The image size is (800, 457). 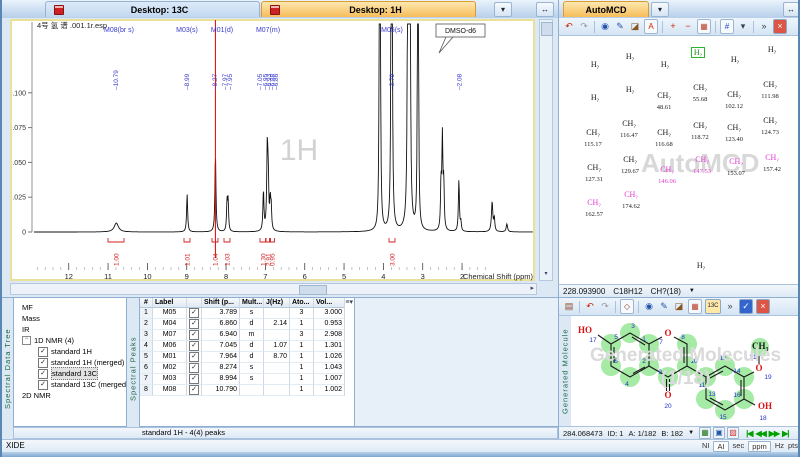 What do you see at coordinates (743, 26) in the screenshot?
I see `dropdown-icon: ▾` at bounding box center [743, 26].